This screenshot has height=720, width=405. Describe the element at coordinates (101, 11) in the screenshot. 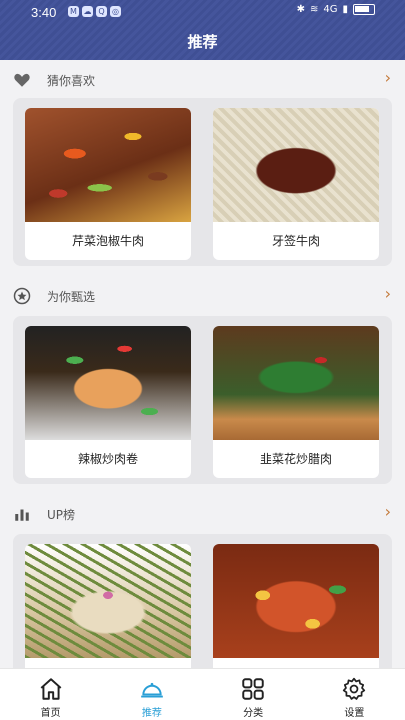

I see `search-app-icon: Q` at that location.